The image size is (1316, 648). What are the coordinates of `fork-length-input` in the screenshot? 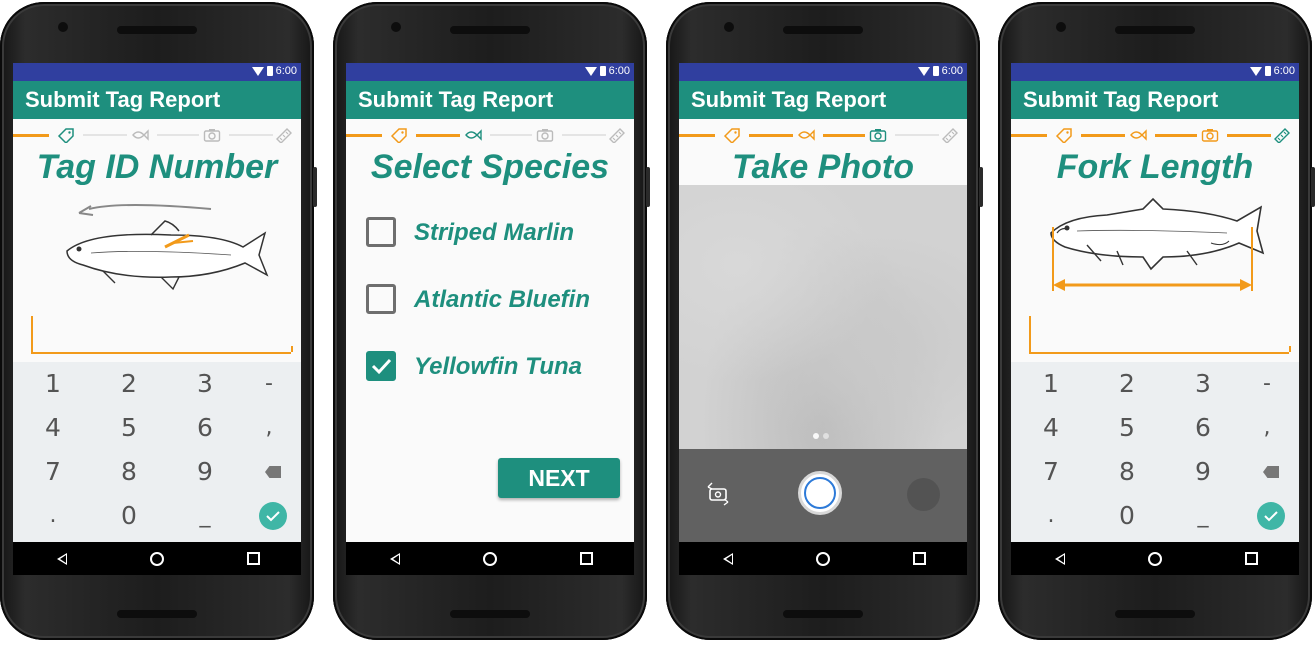 It's located at (1160, 335).